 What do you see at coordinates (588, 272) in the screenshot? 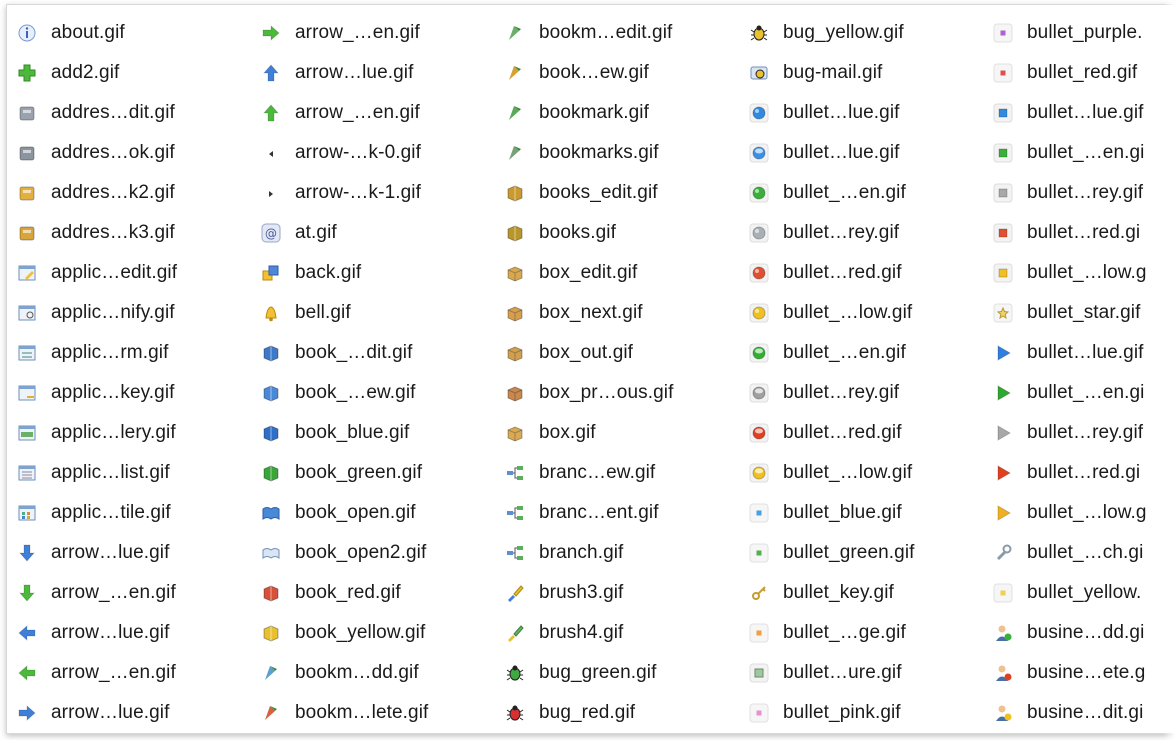
I see `file-name: box_edit.gif` at bounding box center [588, 272].